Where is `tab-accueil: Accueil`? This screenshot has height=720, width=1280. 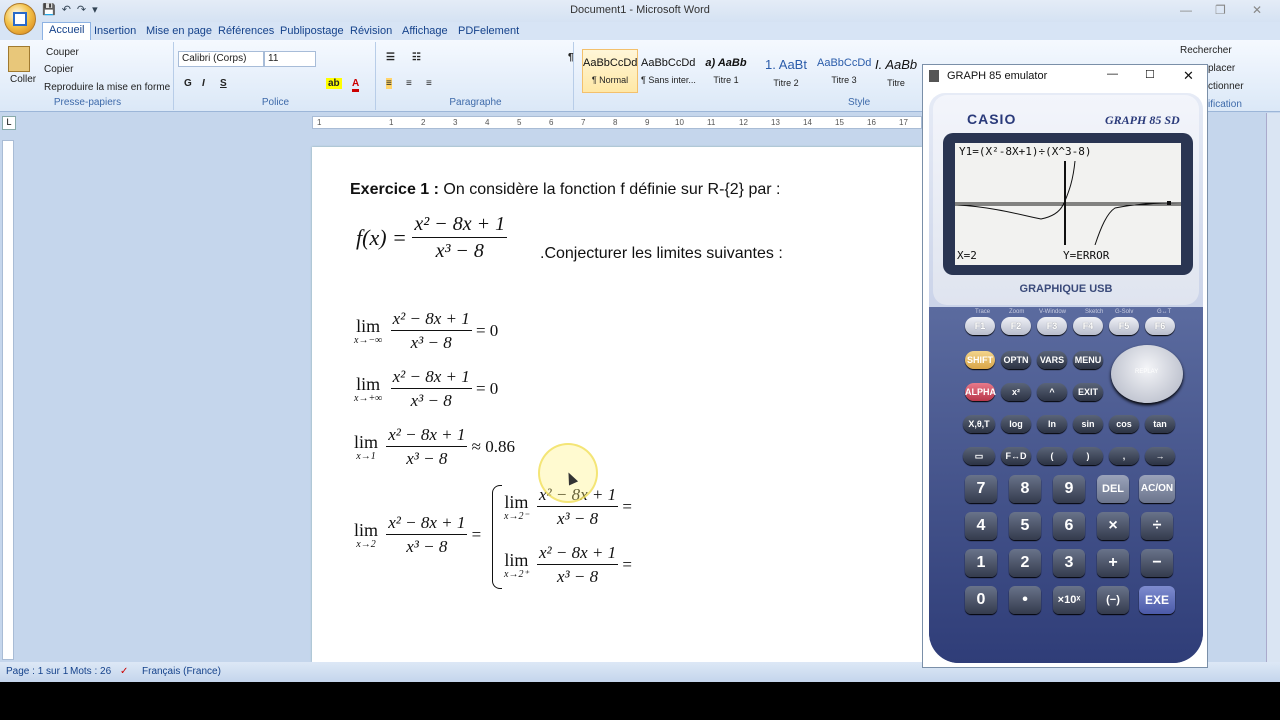
tab-accueil: Accueil is located at coordinates (67, 31).